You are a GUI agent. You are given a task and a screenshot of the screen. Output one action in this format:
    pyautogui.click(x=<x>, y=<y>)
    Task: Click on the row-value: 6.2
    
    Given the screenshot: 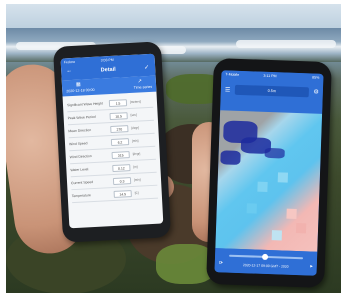 What is the action you would take?
    pyautogui.click(x=120, y=141)
    